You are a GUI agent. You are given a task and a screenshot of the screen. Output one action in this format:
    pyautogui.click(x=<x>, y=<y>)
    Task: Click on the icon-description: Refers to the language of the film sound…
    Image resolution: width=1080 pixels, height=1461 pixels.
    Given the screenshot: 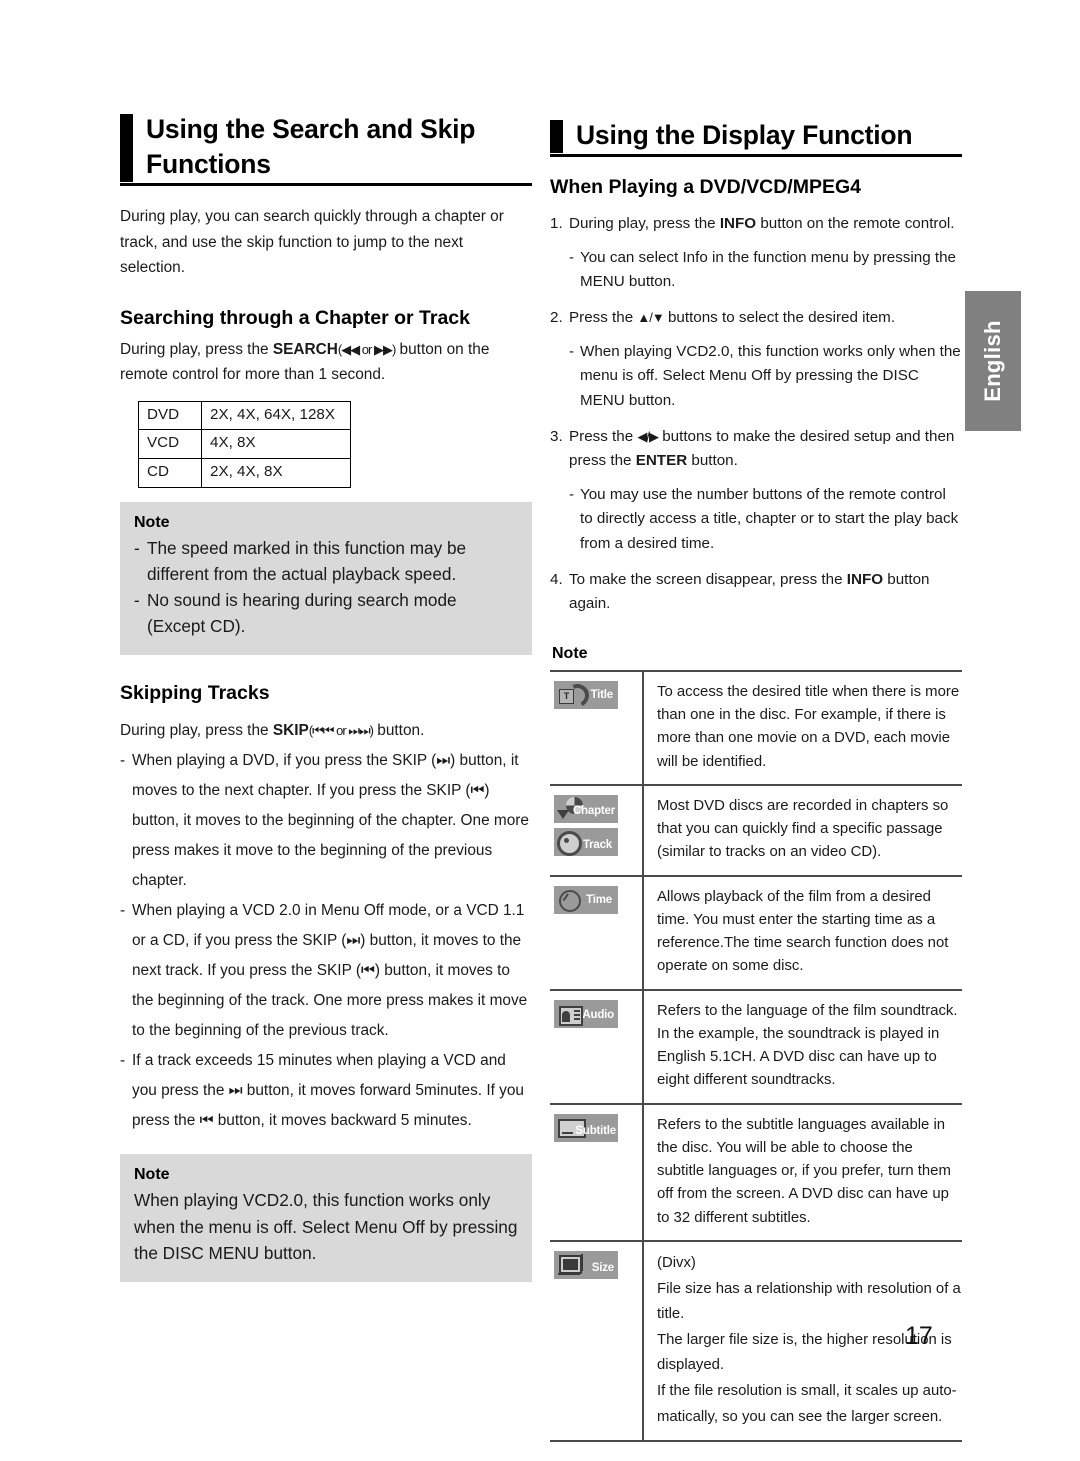 What is the action you would take?
    pyautogui.click(x=807, y=1045)
    